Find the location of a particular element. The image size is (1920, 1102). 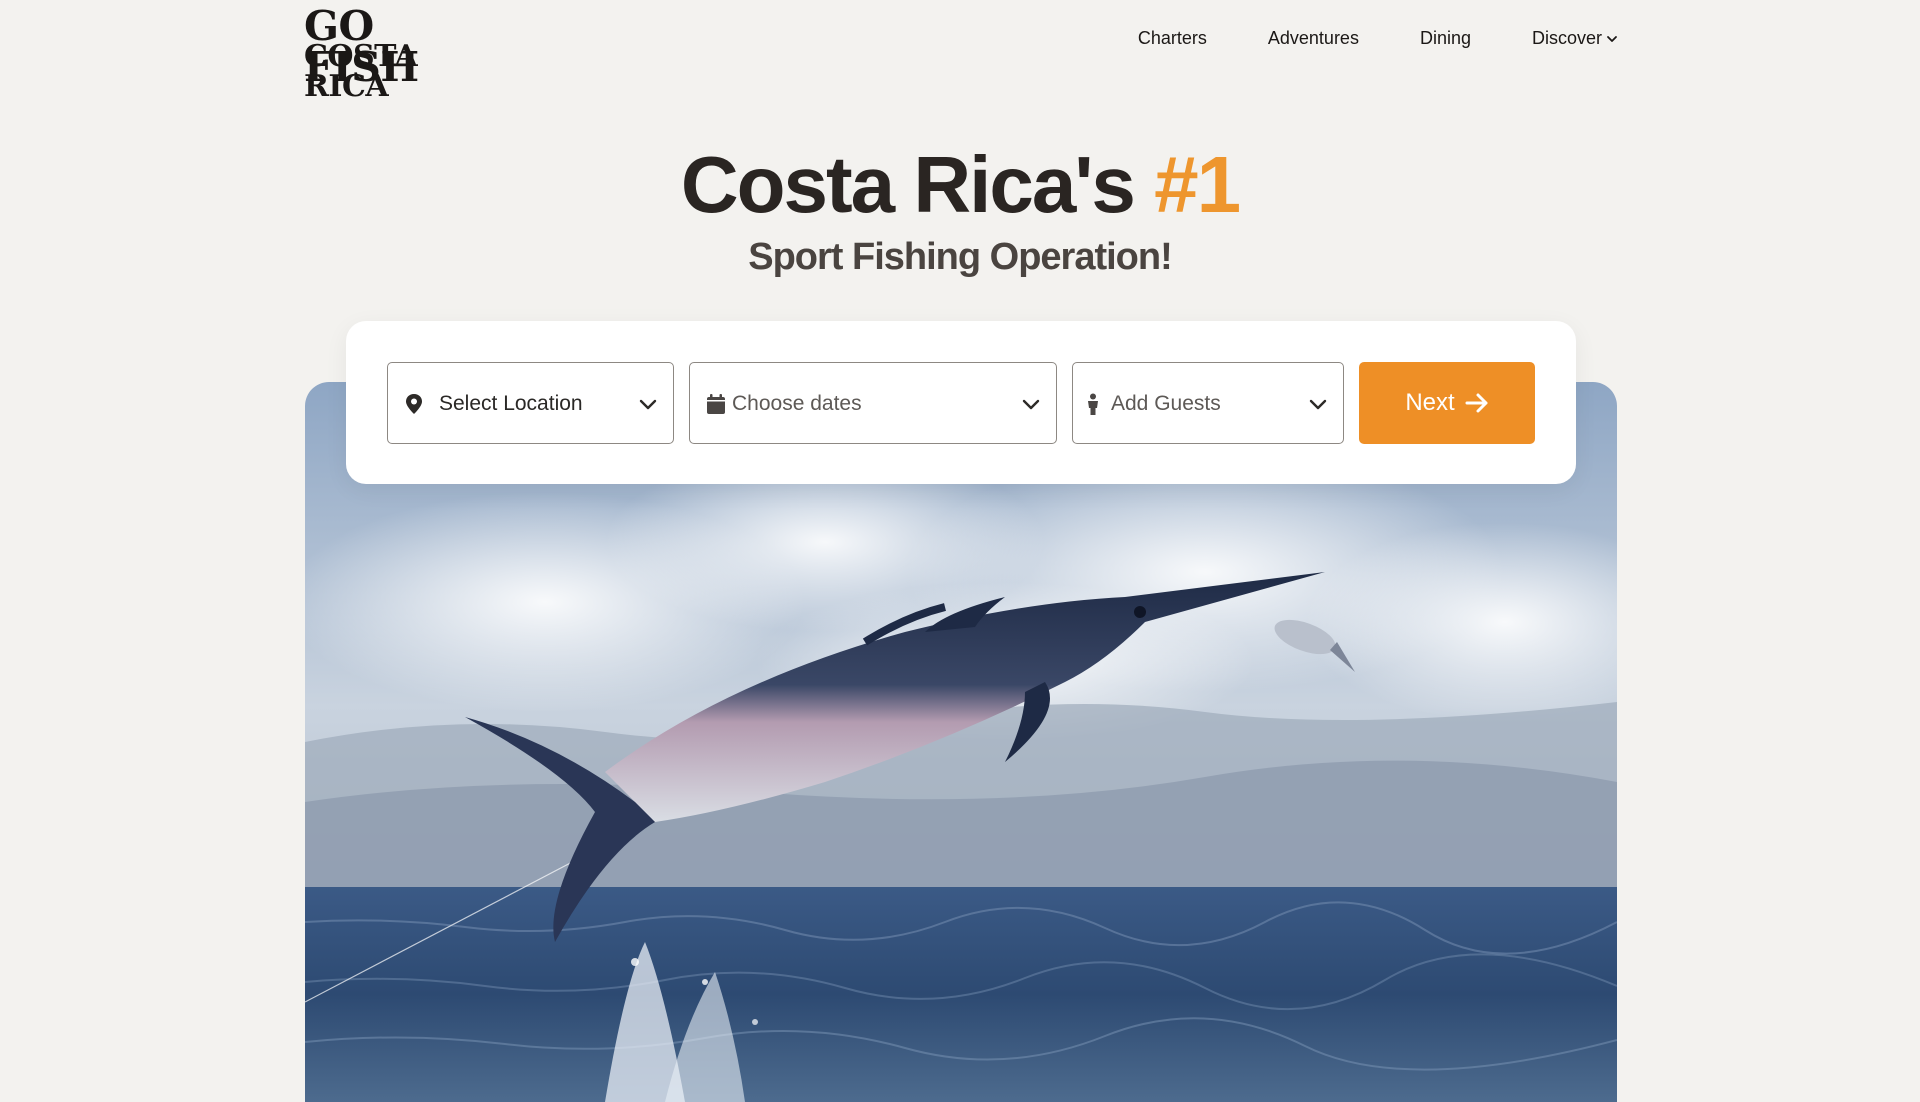

dates-label: Choose dates is located at coordinates (797, 403).